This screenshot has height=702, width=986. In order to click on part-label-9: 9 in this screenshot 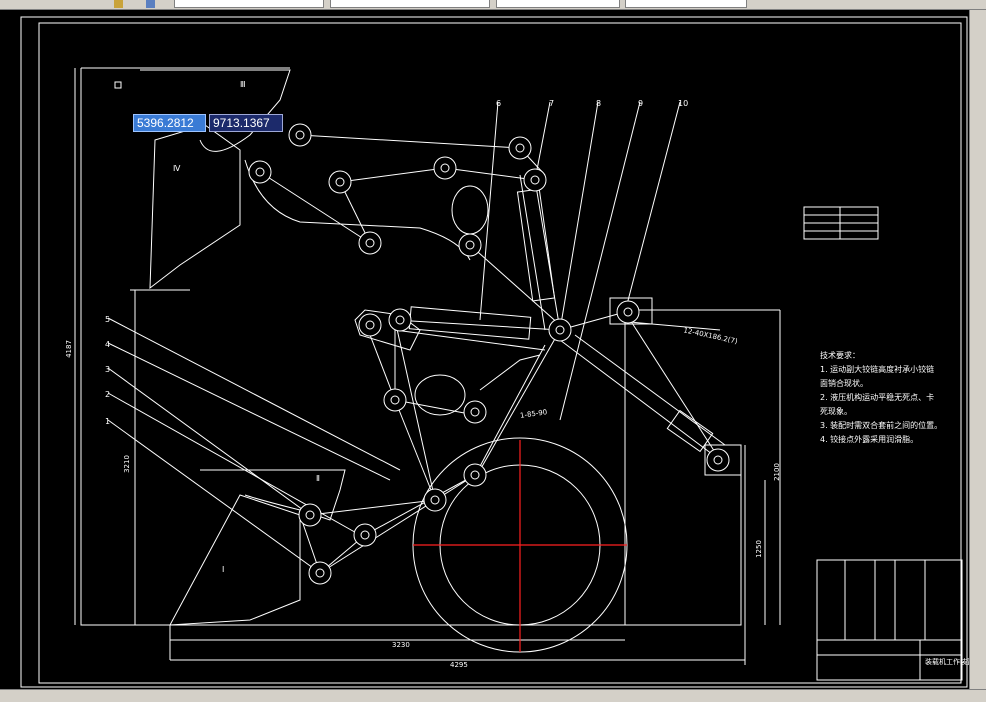, I will do `click(641, 103)`.